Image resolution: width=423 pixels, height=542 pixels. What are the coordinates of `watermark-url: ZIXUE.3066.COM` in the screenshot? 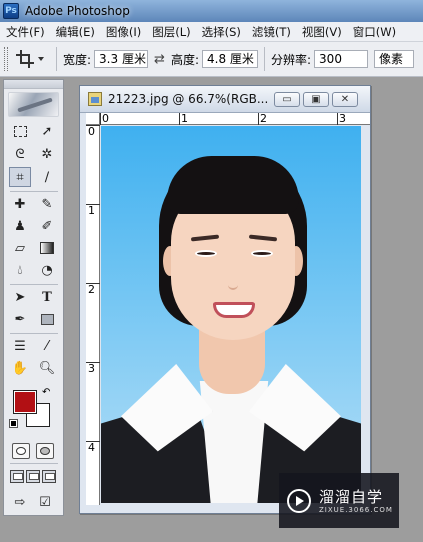 It's located at (356, 509).